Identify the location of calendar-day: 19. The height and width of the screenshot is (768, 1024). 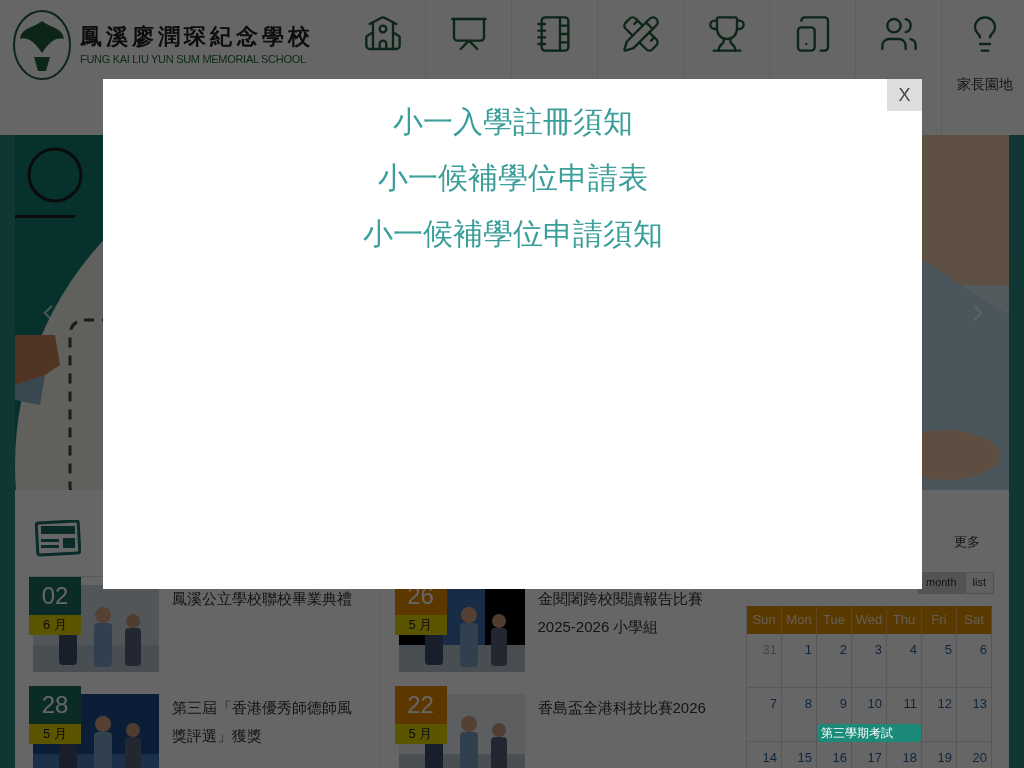
(939, 754).